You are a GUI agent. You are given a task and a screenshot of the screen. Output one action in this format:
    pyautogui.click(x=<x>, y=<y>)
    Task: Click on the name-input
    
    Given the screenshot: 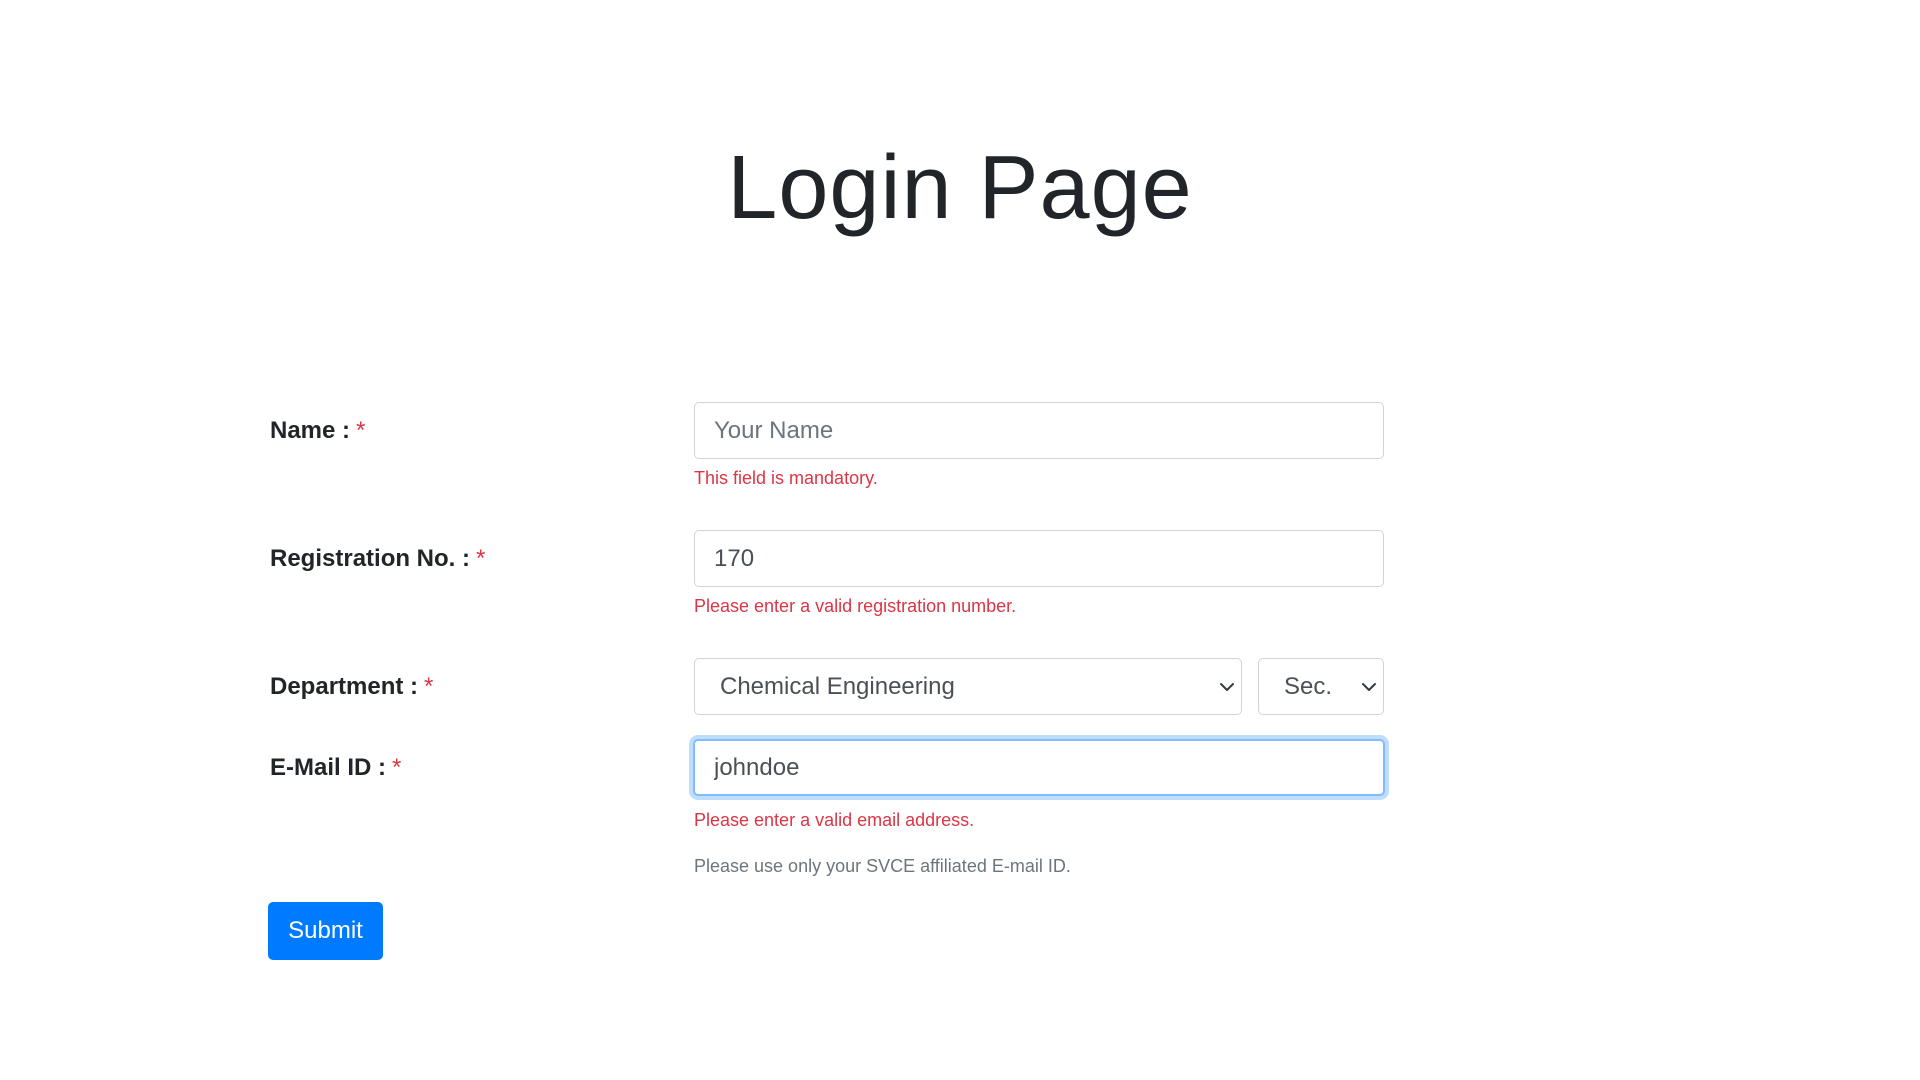 What is the action you would take?
    pyautogui.click(x=1039, y=430)
    